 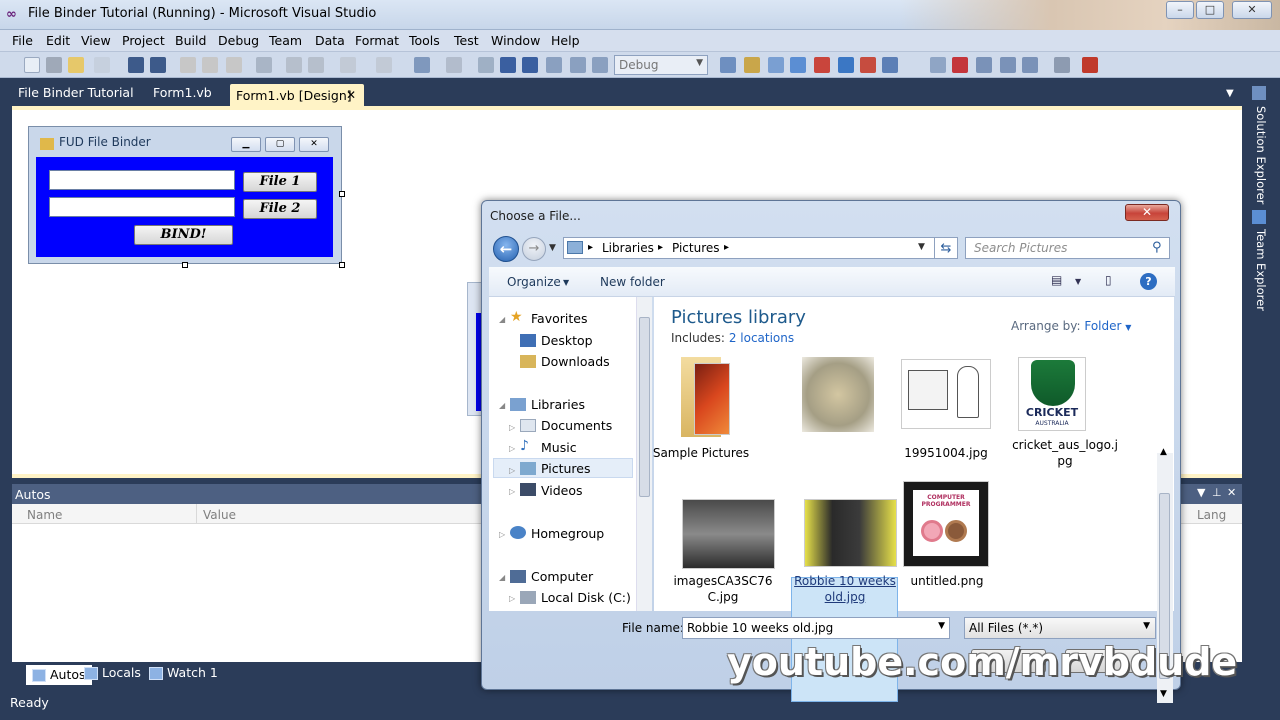 What do you see at coordinates (96, 40) in the screenshot?
I see `menu-view: View` at bounding box center [96, 40].